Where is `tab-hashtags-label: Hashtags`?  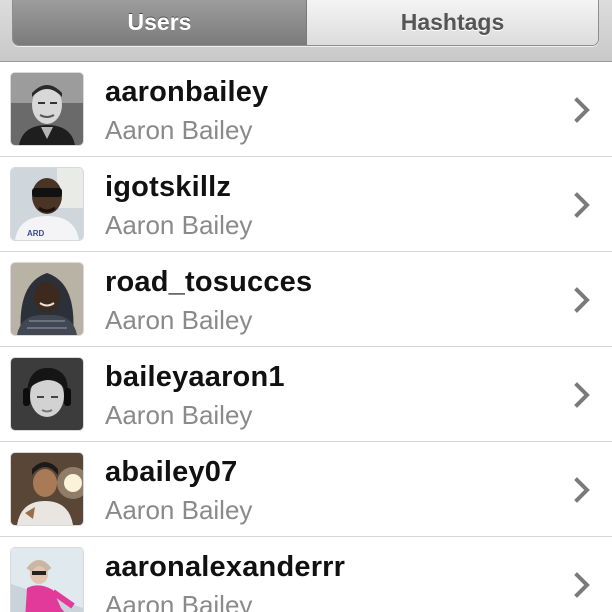 tab-hashtags-label: Hashtags is located at coordinates (452, 21).